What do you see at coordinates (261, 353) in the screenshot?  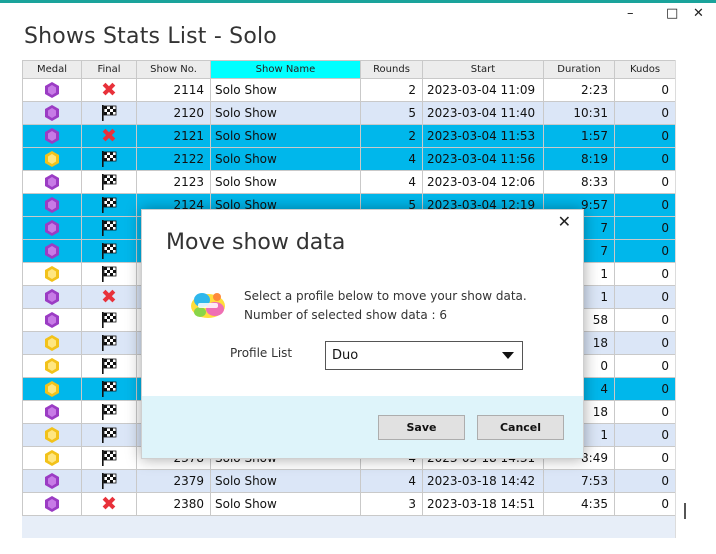 I see `profile-list-label: Profile List` at bounding box center [261, 353].